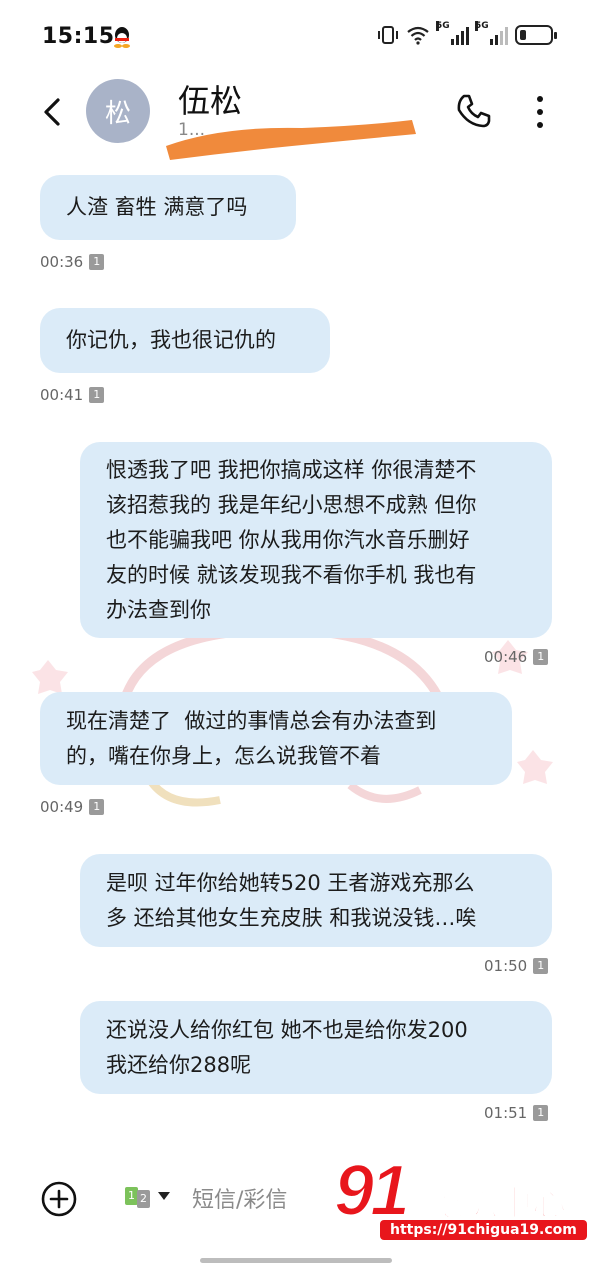  Describe the element at coordinates (287, 1030) in the screenshot. I see `message-text-line: 还说没人给你红包 她不也是给你发200` at that location.